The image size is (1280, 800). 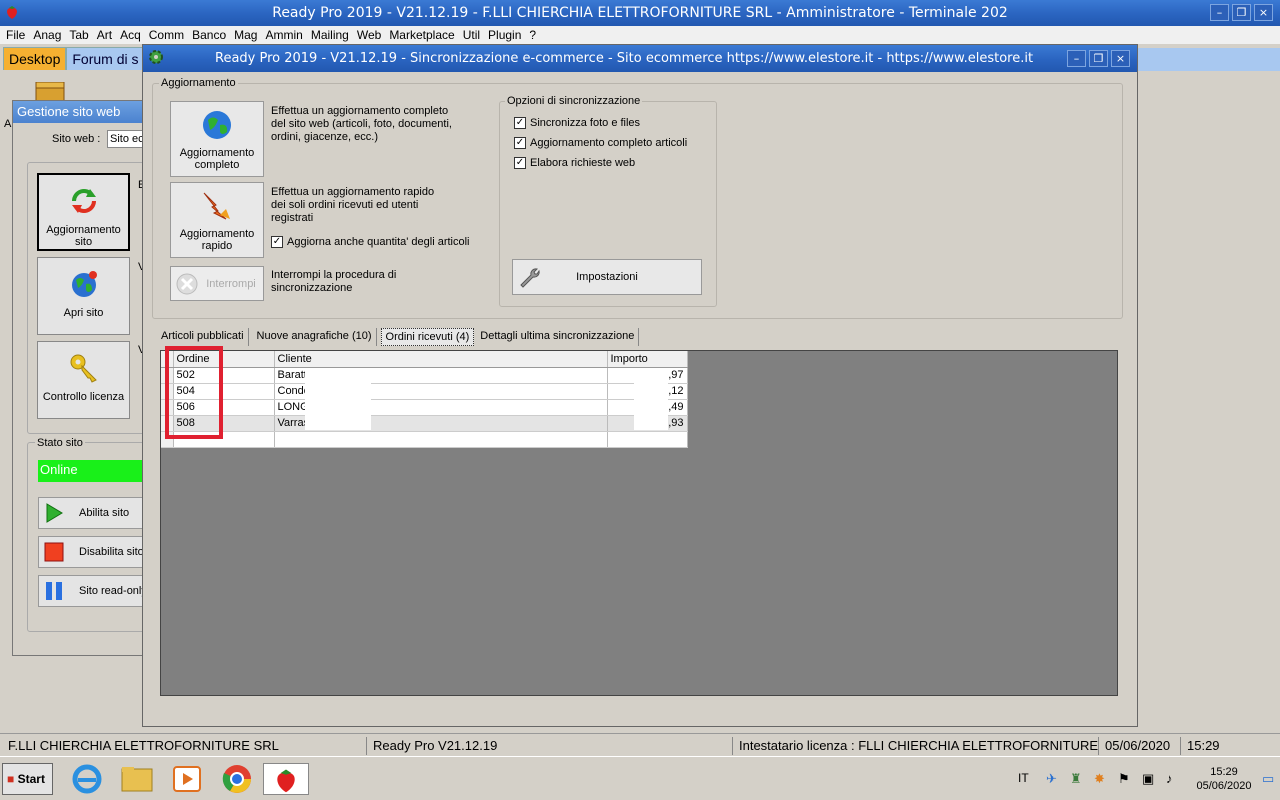 I want to click on monitor-icon: ▣, so click(x=1148, y=779).